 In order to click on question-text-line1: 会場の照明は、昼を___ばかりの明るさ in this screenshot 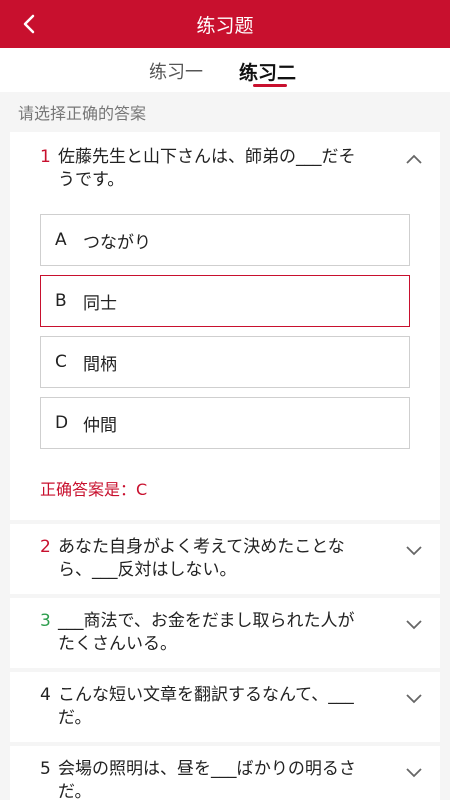, I will do `click(207, 769)`.